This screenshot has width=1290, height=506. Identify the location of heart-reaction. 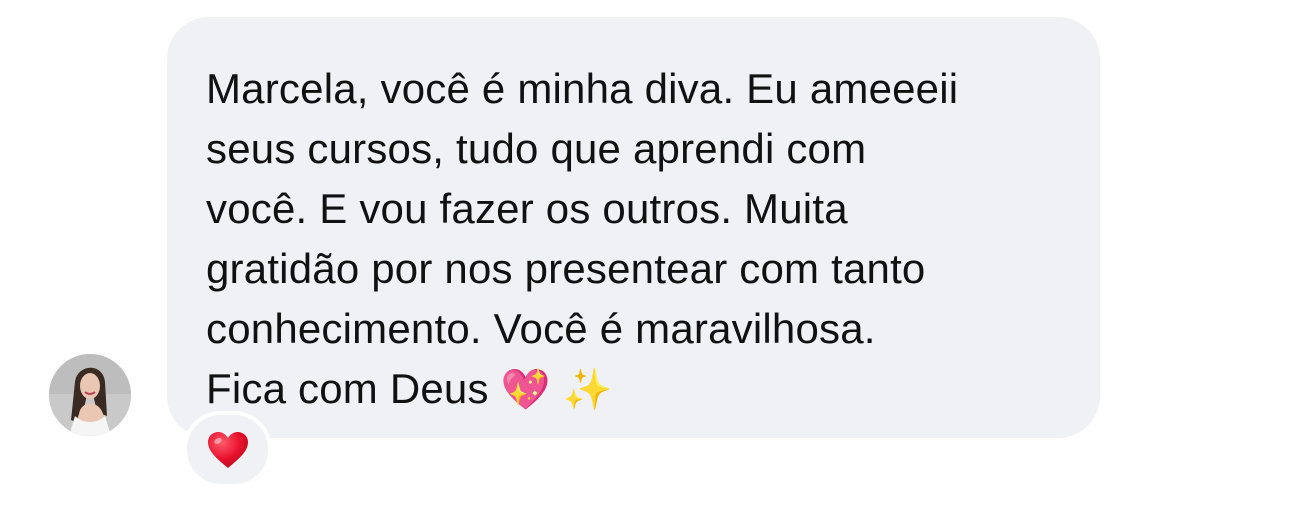
(227, 449).